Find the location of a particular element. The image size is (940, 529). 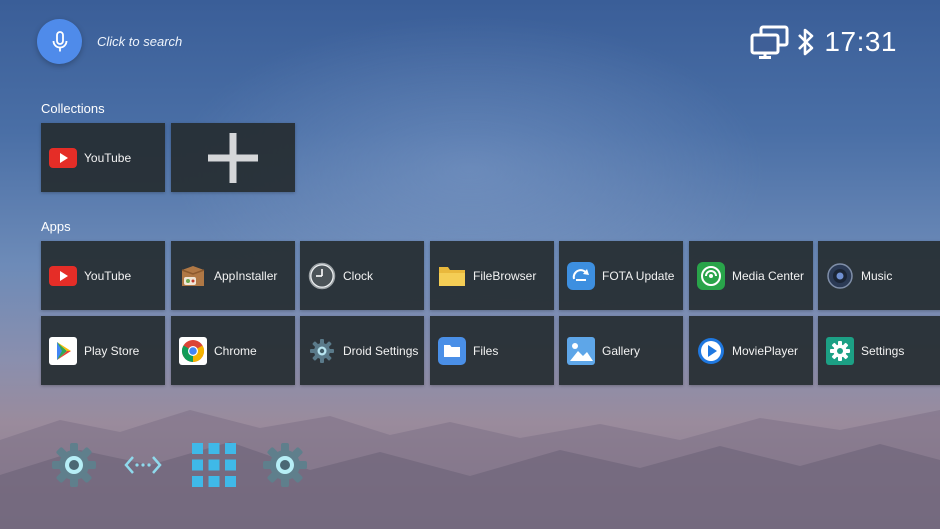

tile-label: FOTA Update is located at coordinates (638, 275).